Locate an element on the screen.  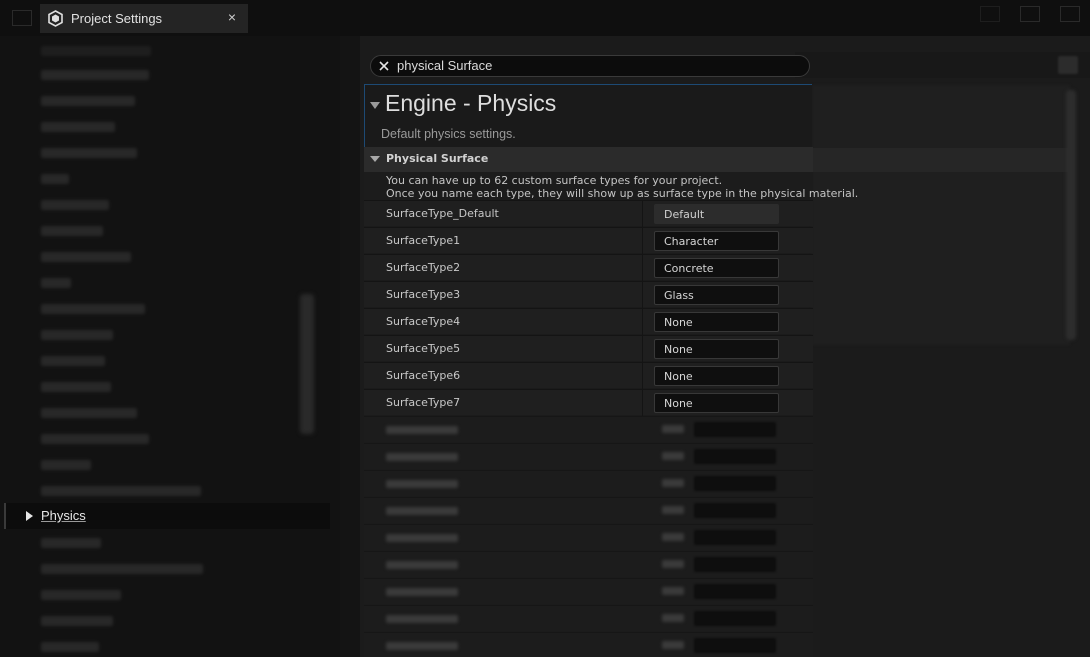
property-name: SurfaceType5 is located at coordinates (423, 348).